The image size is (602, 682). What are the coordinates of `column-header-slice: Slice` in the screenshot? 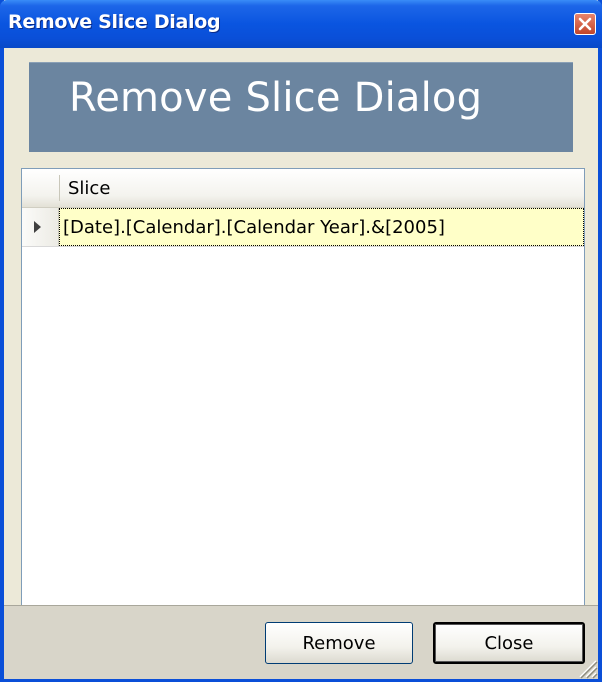 It's located at (89, 188).